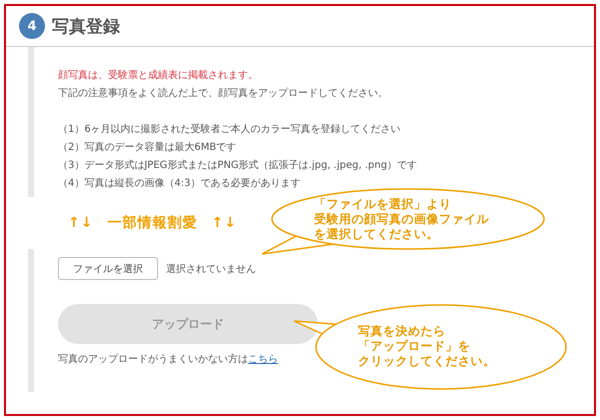 This screenshot has width=600, height=420. Describe the element at coordinates (263, 359) in the screenshot. I see `help-link: こちら` at that location.